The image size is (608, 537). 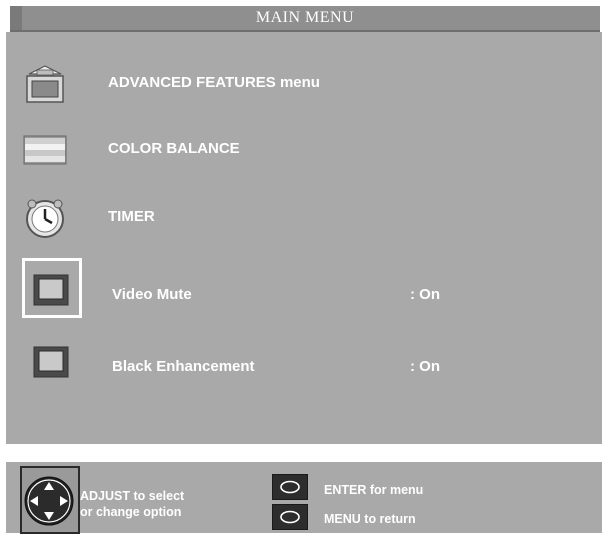 What do you see at coordinates (131, 512) in the screenshot?
I see `adjust-line-2: or change option` at bounding box center [131, 512].